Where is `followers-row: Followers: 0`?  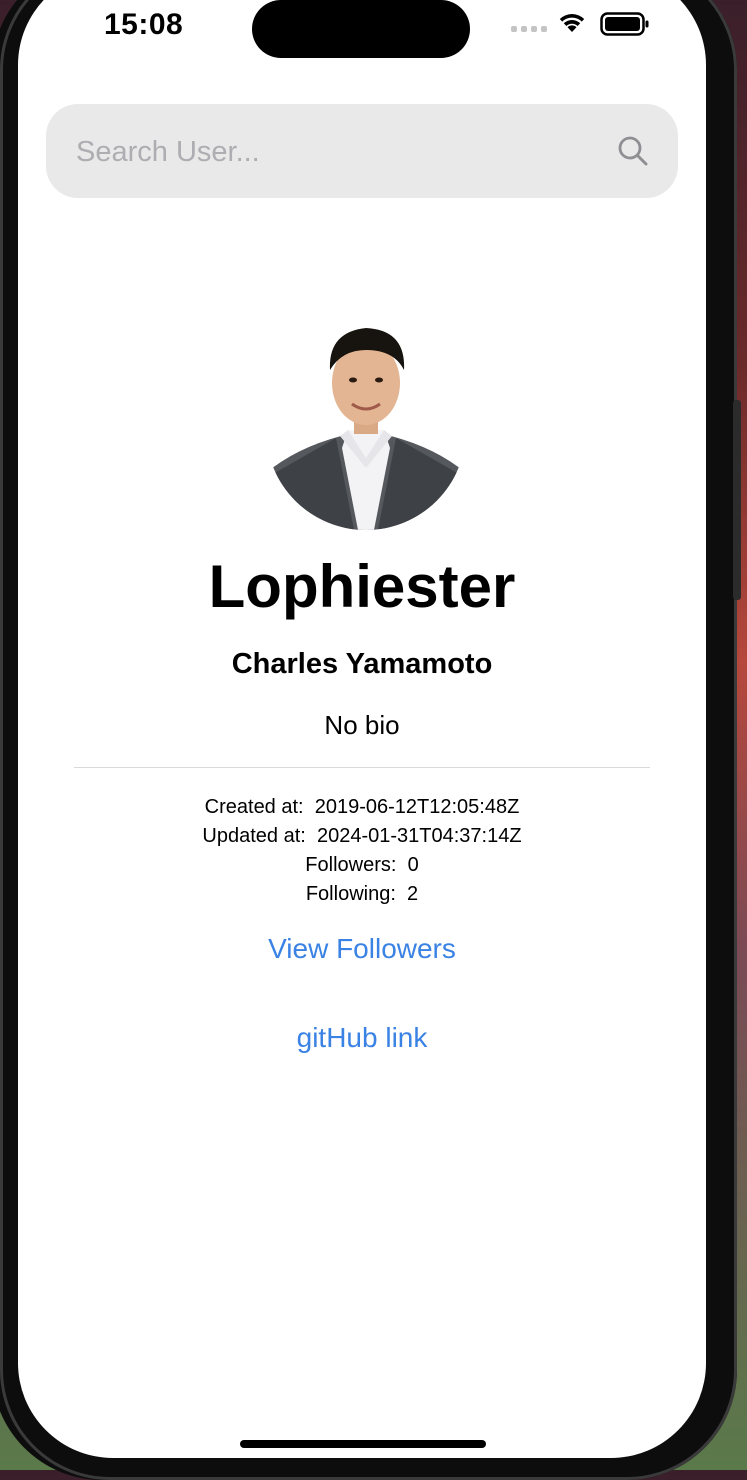 followers-row: Followers: 0 is located at coordinates (362, 865).